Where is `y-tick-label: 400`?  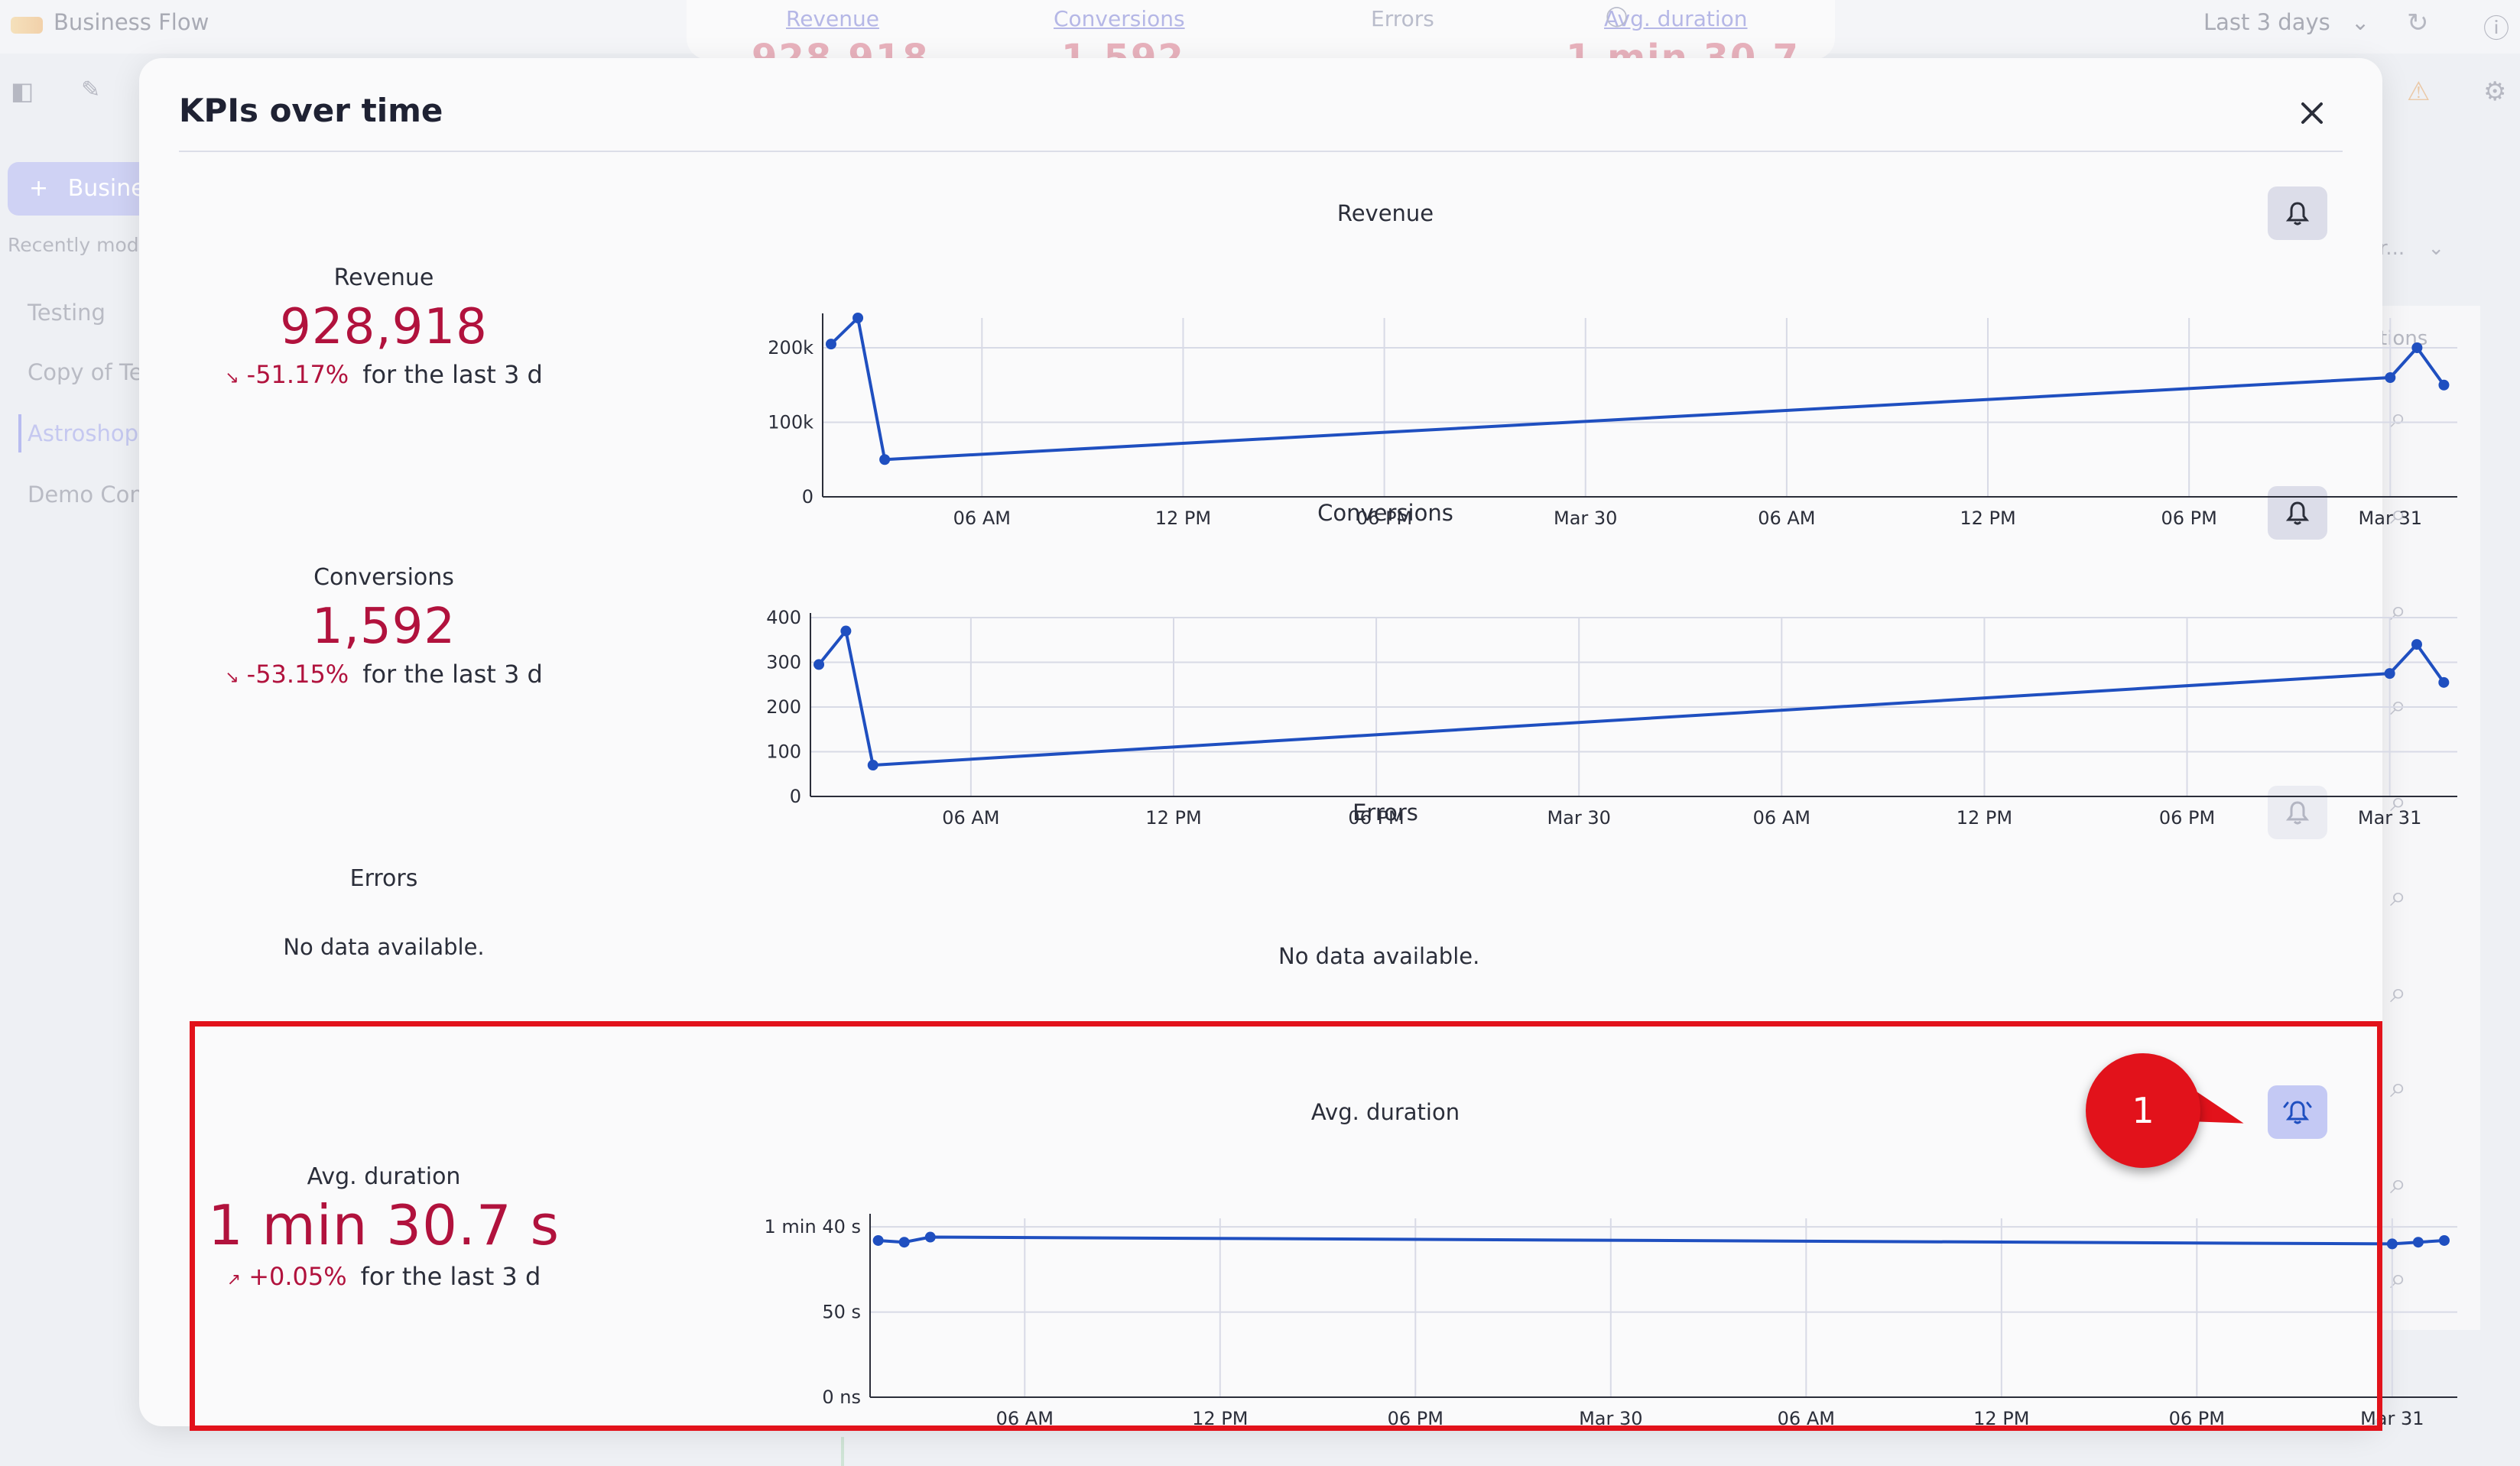 y-tick-label: 400 is located at coordinates (783, 617).